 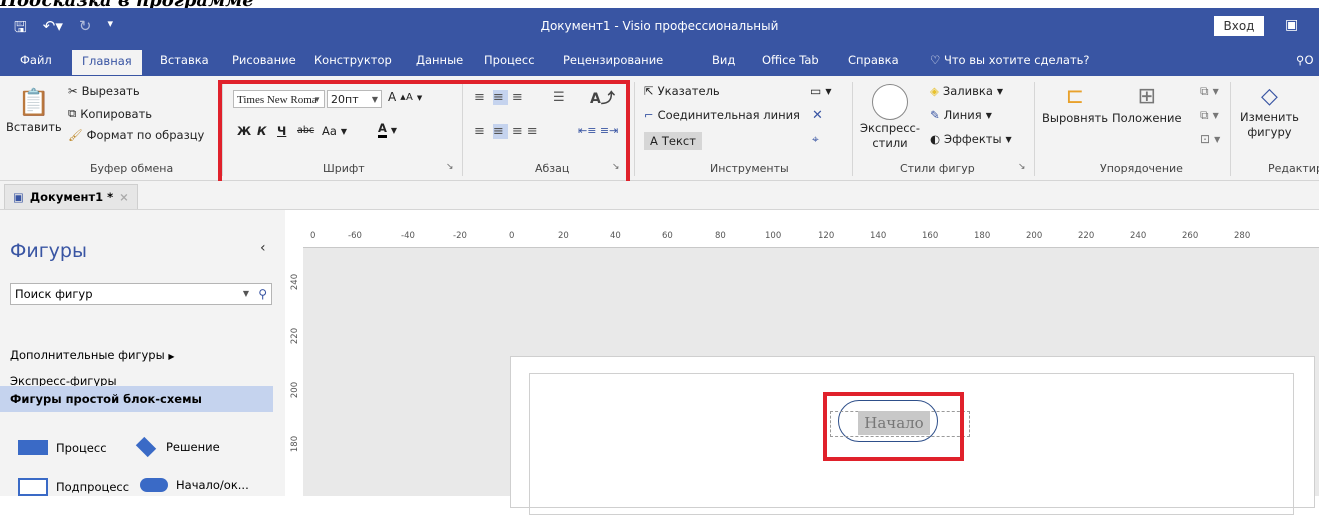 I want to click on tab-insert: Вставка, so click(x=184, y=60).